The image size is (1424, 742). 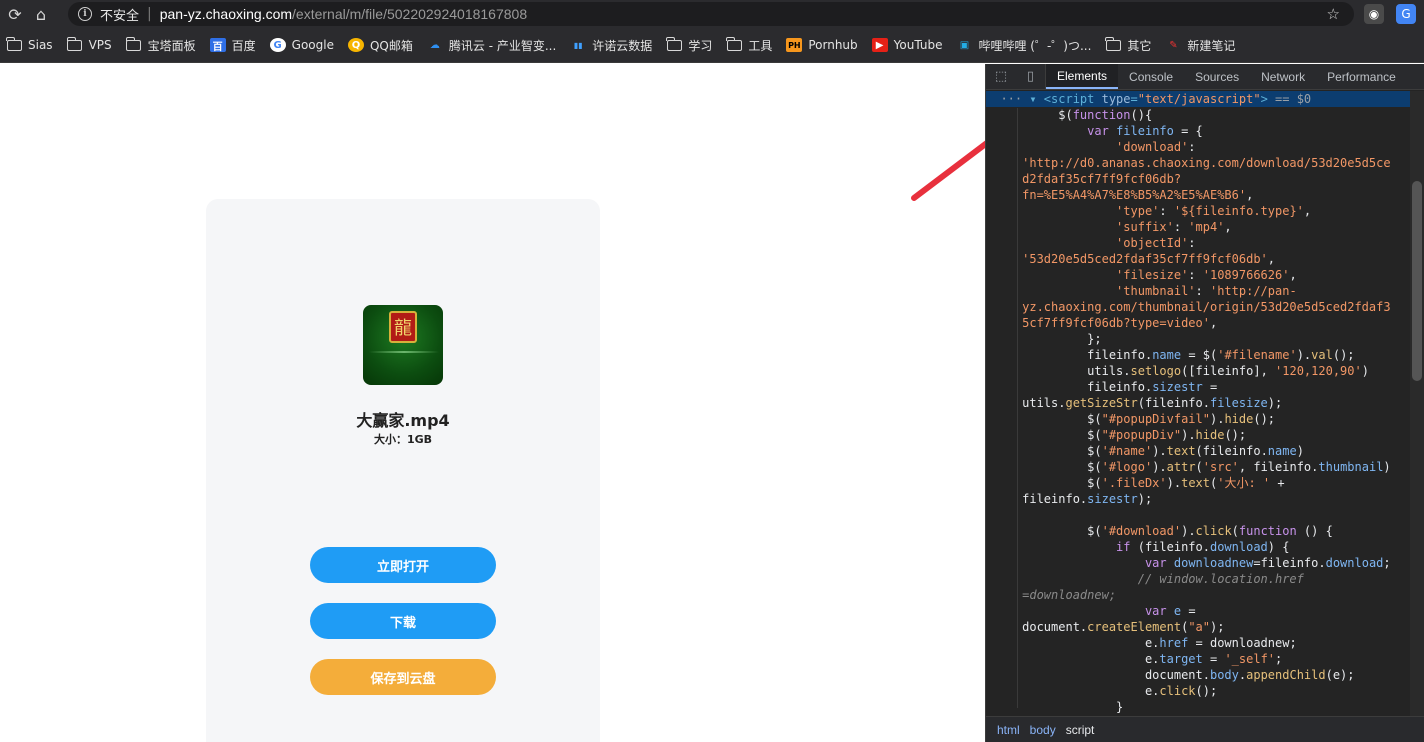 What do you see at coordinates (1195, 451) in the screenshot?
I see `code-line: $('#name').text(fileinfo.name)` at bounding box center [1195, 451].